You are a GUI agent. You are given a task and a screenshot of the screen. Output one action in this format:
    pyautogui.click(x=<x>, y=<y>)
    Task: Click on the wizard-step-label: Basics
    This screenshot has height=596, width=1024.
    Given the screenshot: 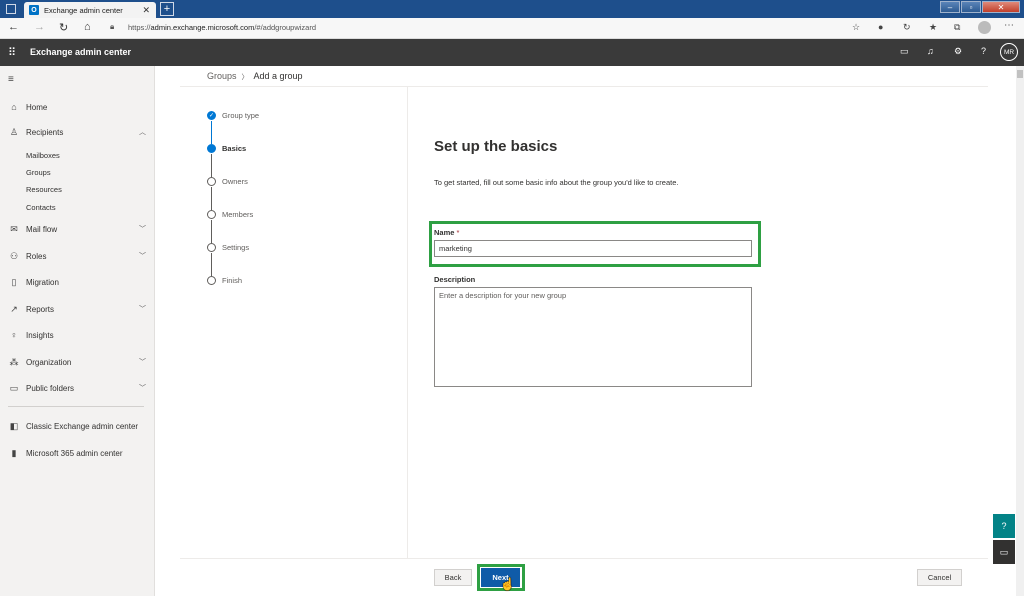 What is the action you would take?
    pyautogui.click(x=234, y=148)
    